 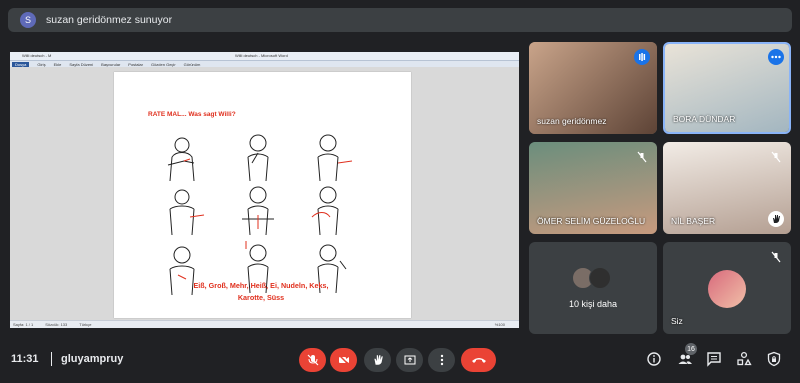 What do you see at coordinates (642, 57) in the screenshot?
I see `speaking-indicator-icon` at bounding box center [642, 57].